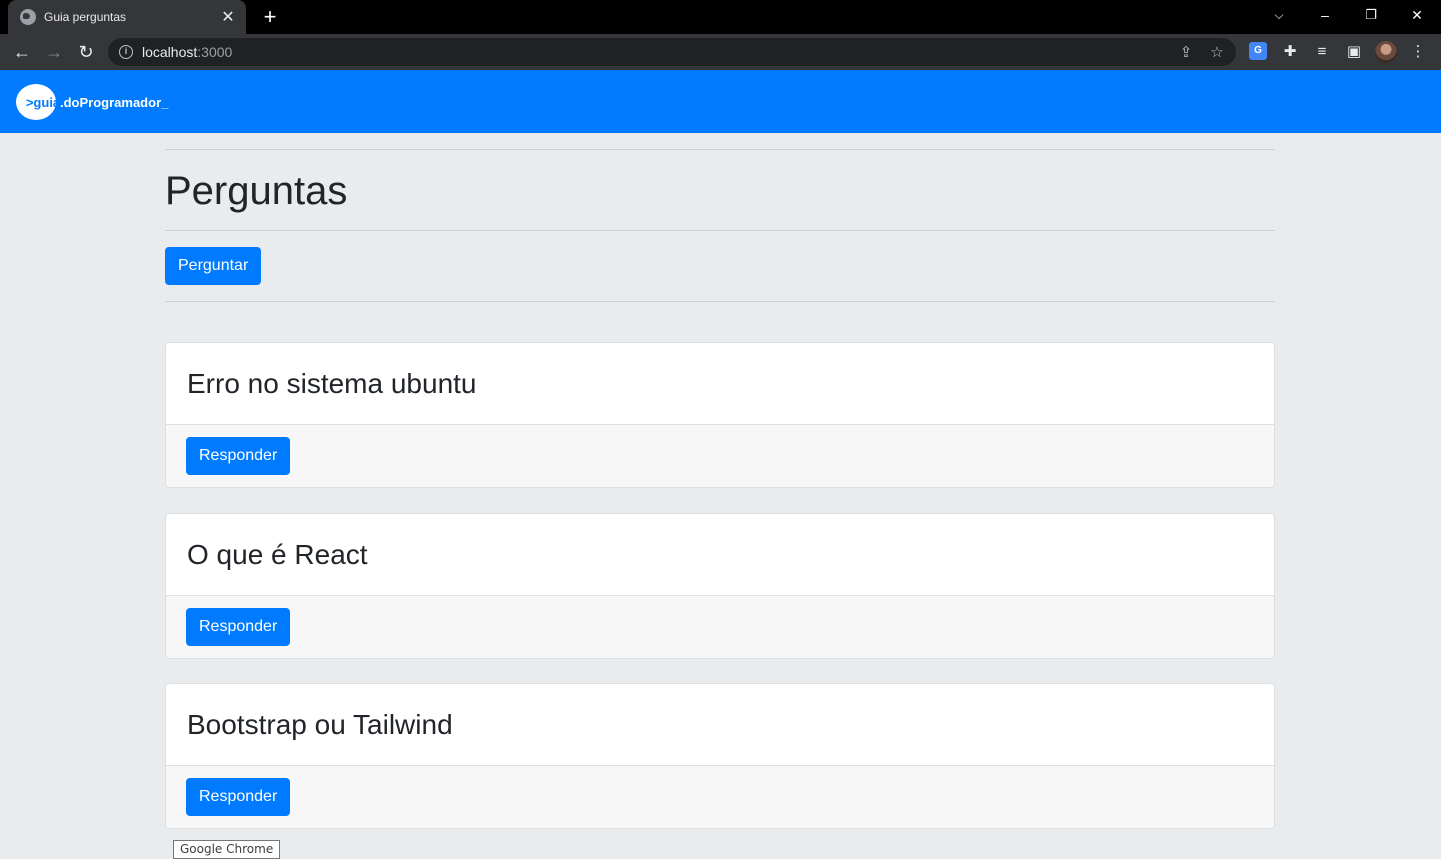  What do you see at coordinates (85, 17) in the screenshot?
I see `tab-title: Guia perguntas` at bounding box center [85, 17].